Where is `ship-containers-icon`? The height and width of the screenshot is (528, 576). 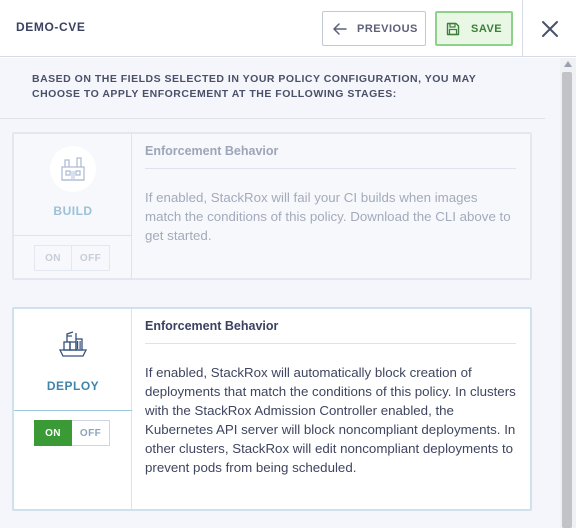 ship-containers-icon is located at coordinates (73, 344).